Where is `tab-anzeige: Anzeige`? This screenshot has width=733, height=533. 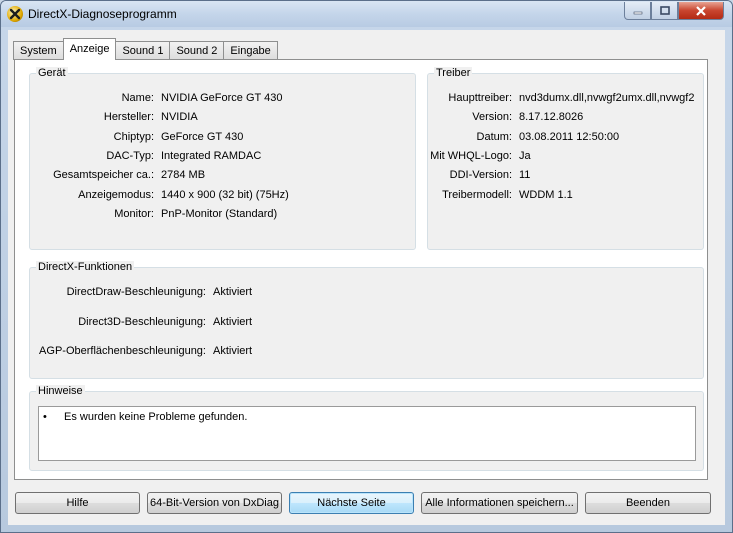 tab-anzeige: Anzeige is located at coordinates (89, 49).